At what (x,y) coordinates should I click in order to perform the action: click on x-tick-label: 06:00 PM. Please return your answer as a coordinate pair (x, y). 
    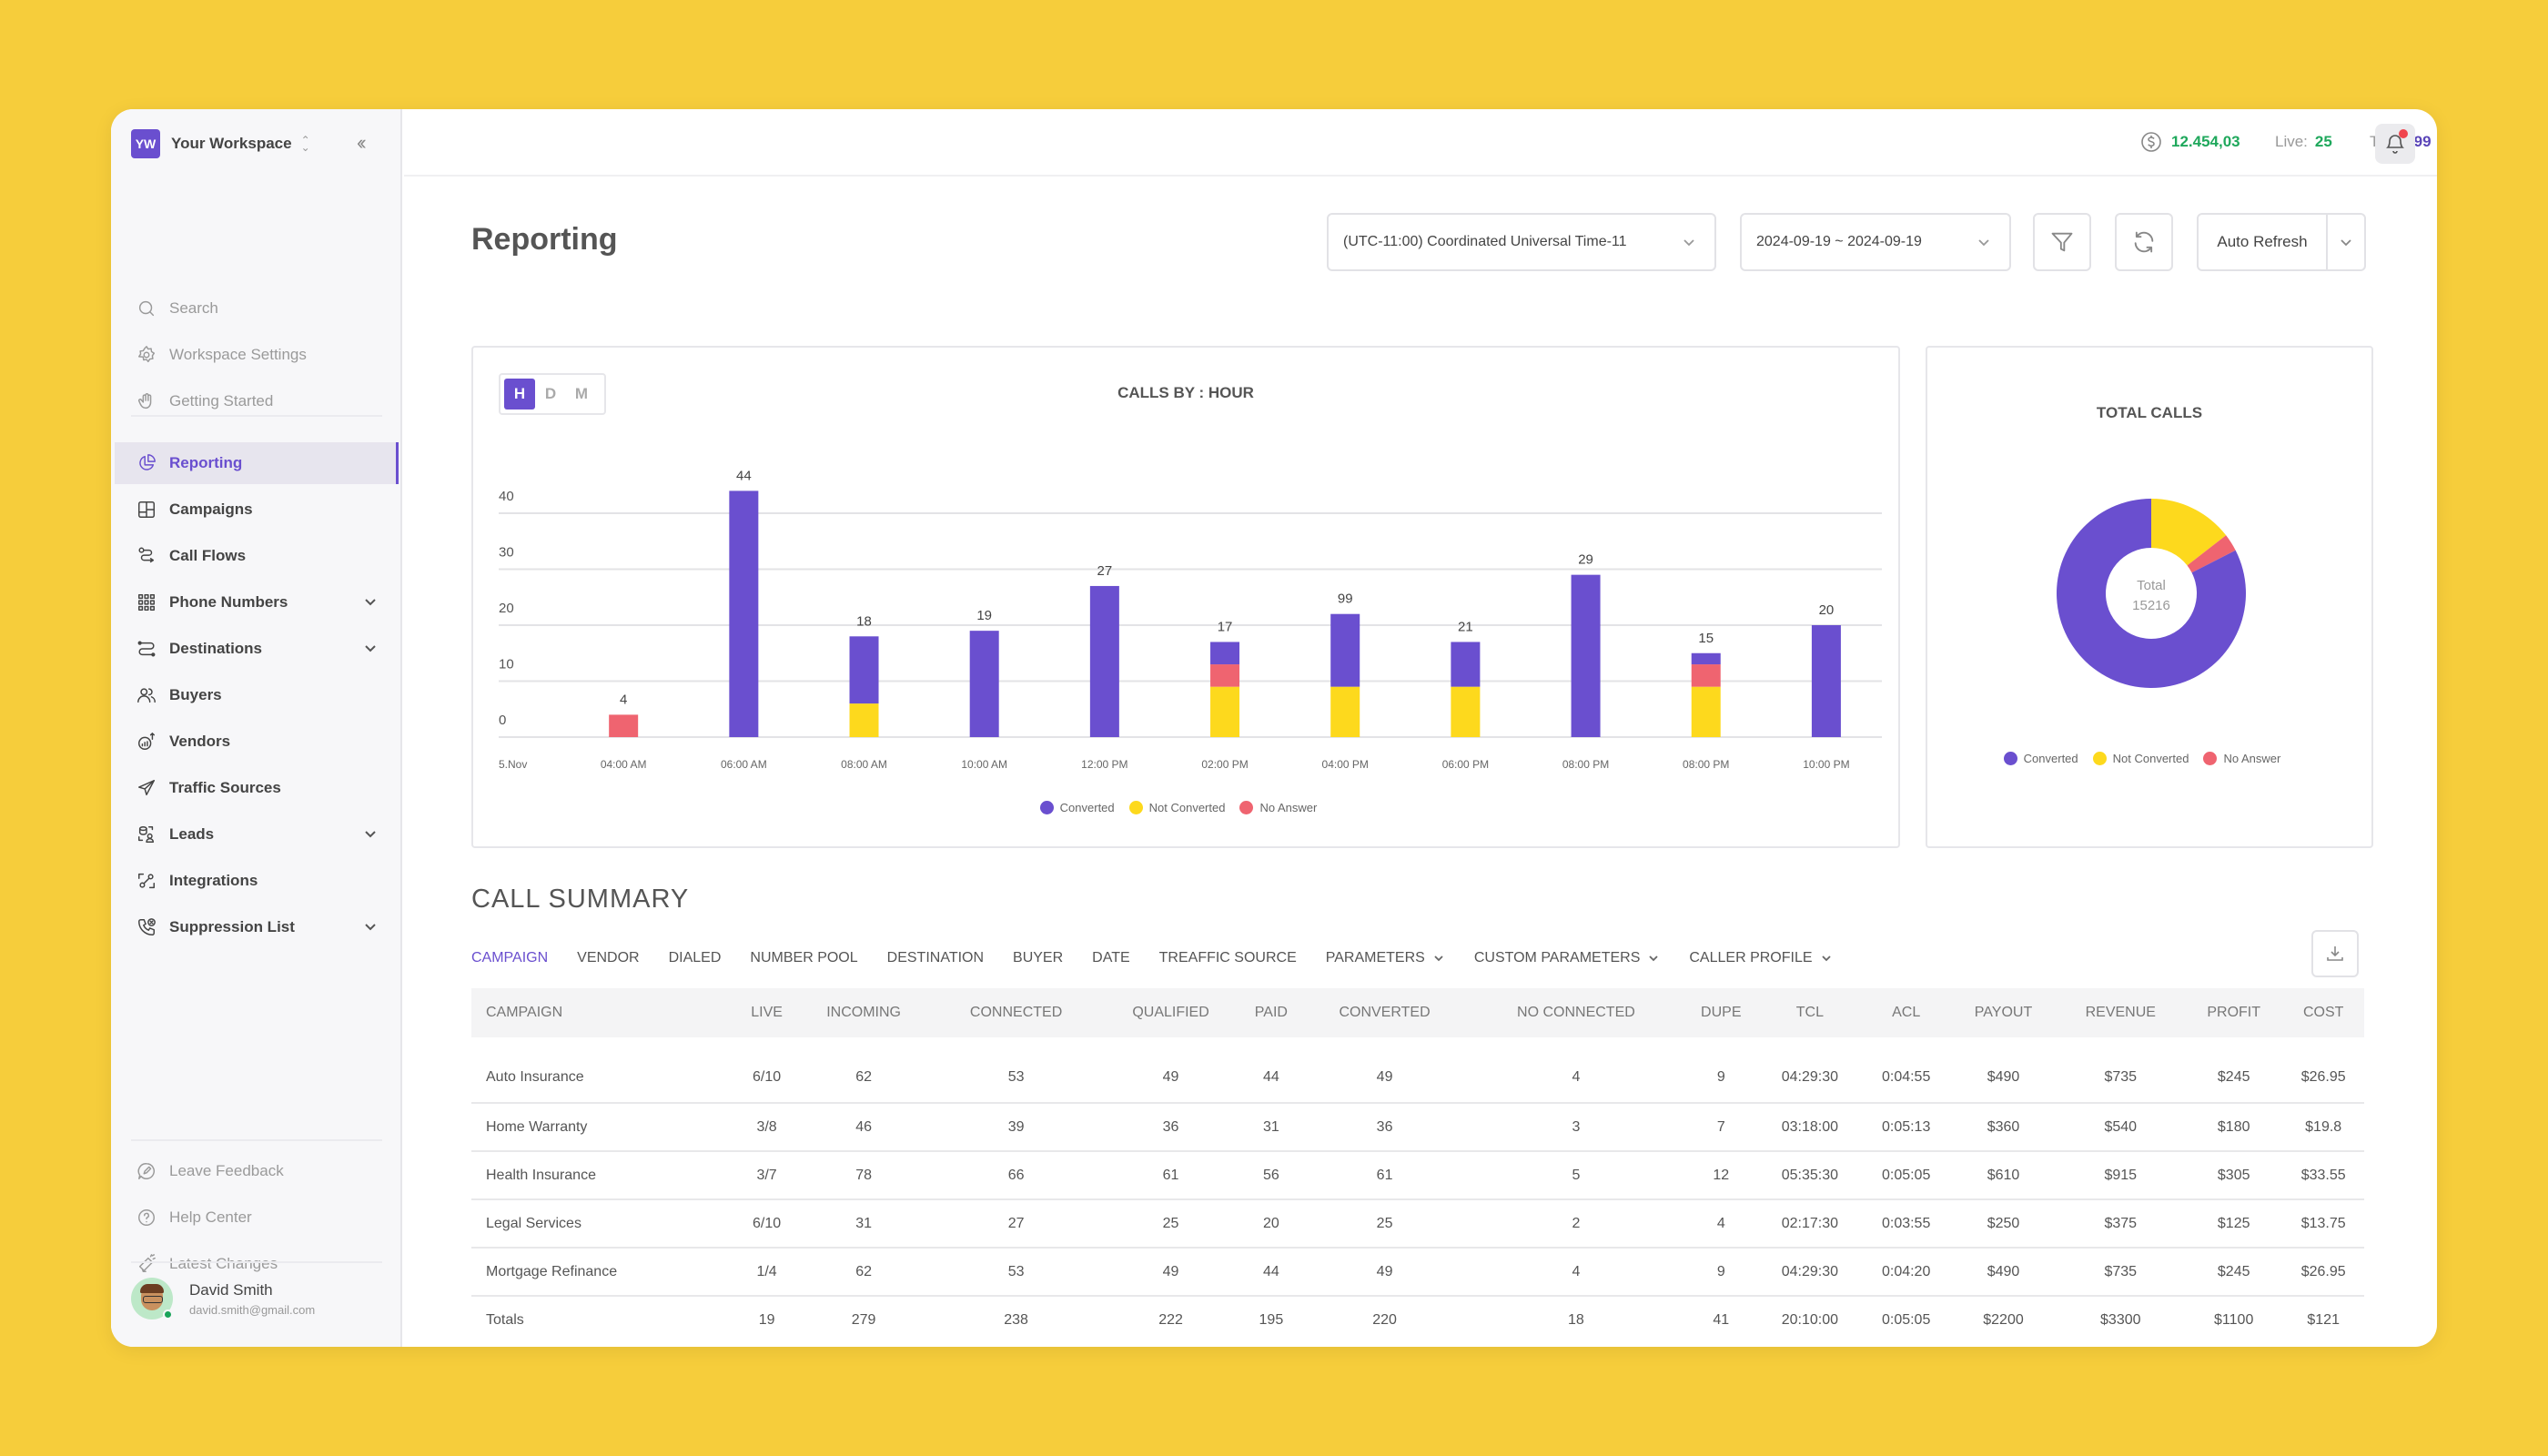
    Looking at the image, I should click on (1466, 765).